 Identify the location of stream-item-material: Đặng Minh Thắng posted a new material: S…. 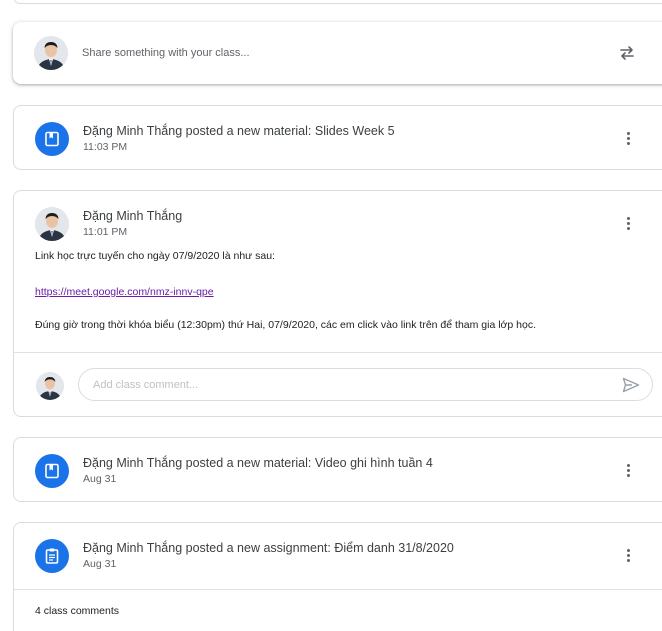
(337, 137).